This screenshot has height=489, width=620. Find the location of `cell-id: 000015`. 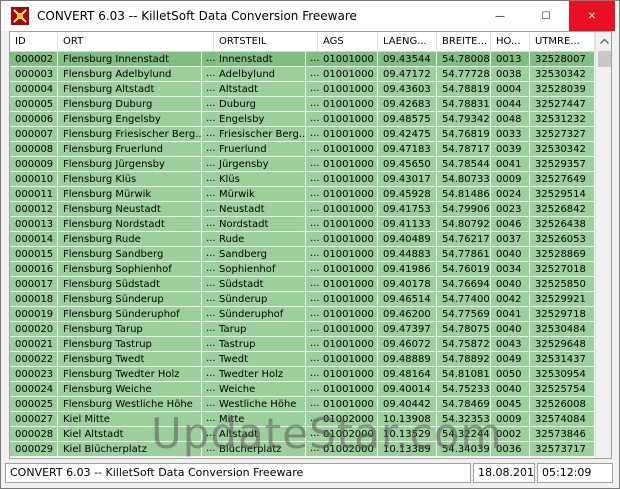

cell-id: 000015 is located at coordinates (34, 254).